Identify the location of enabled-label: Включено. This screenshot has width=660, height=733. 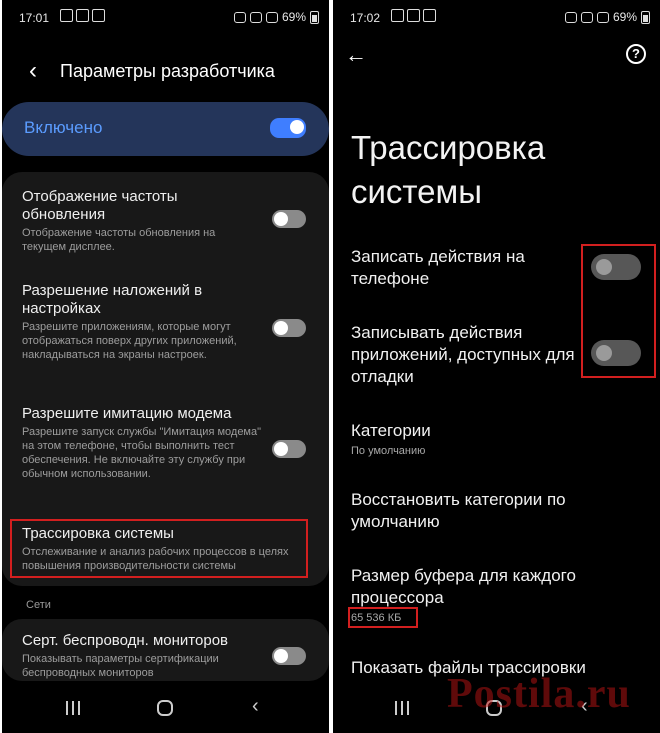
(63, 127).